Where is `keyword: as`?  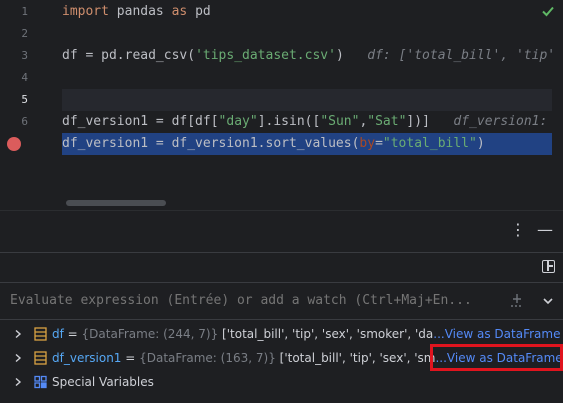 keyword: as is located at coordinates (179, 11).